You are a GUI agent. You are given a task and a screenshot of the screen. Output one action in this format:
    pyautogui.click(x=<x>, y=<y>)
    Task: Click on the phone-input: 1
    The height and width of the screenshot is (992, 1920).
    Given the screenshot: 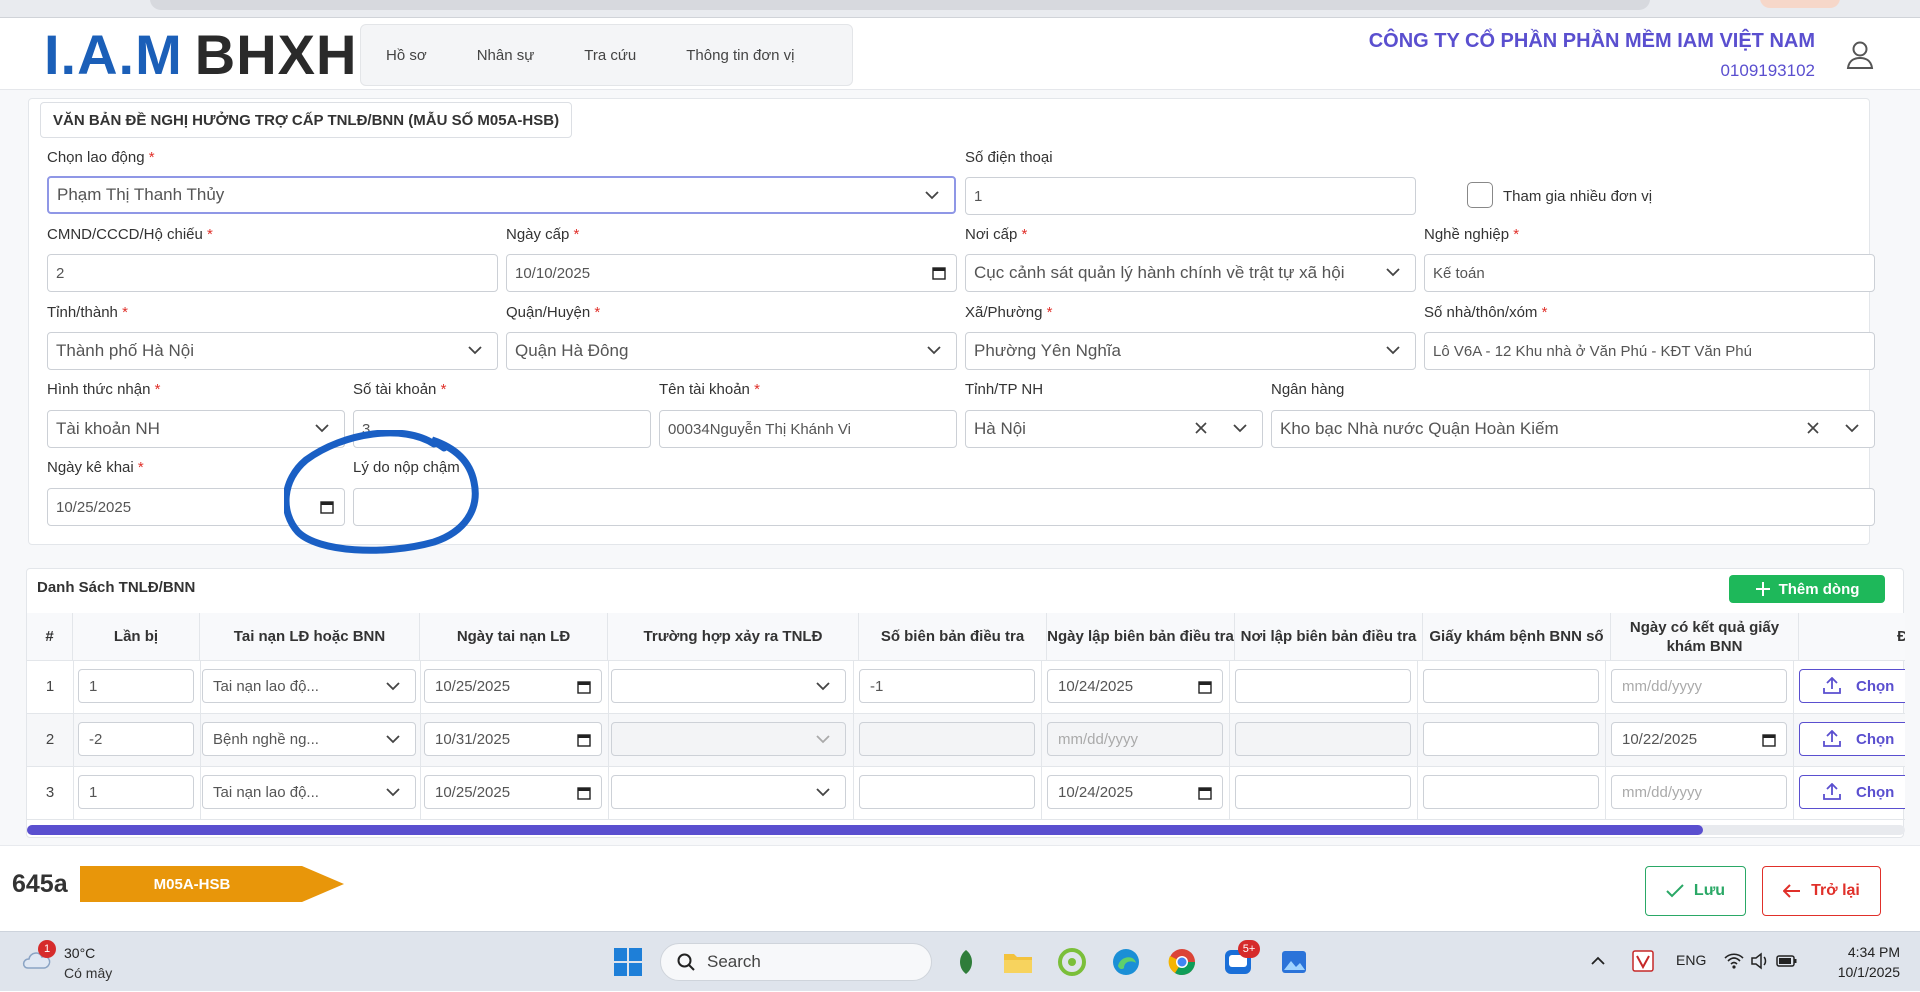 What is the action you would take?
    pyautogui.click(x=1190, y=196)
    